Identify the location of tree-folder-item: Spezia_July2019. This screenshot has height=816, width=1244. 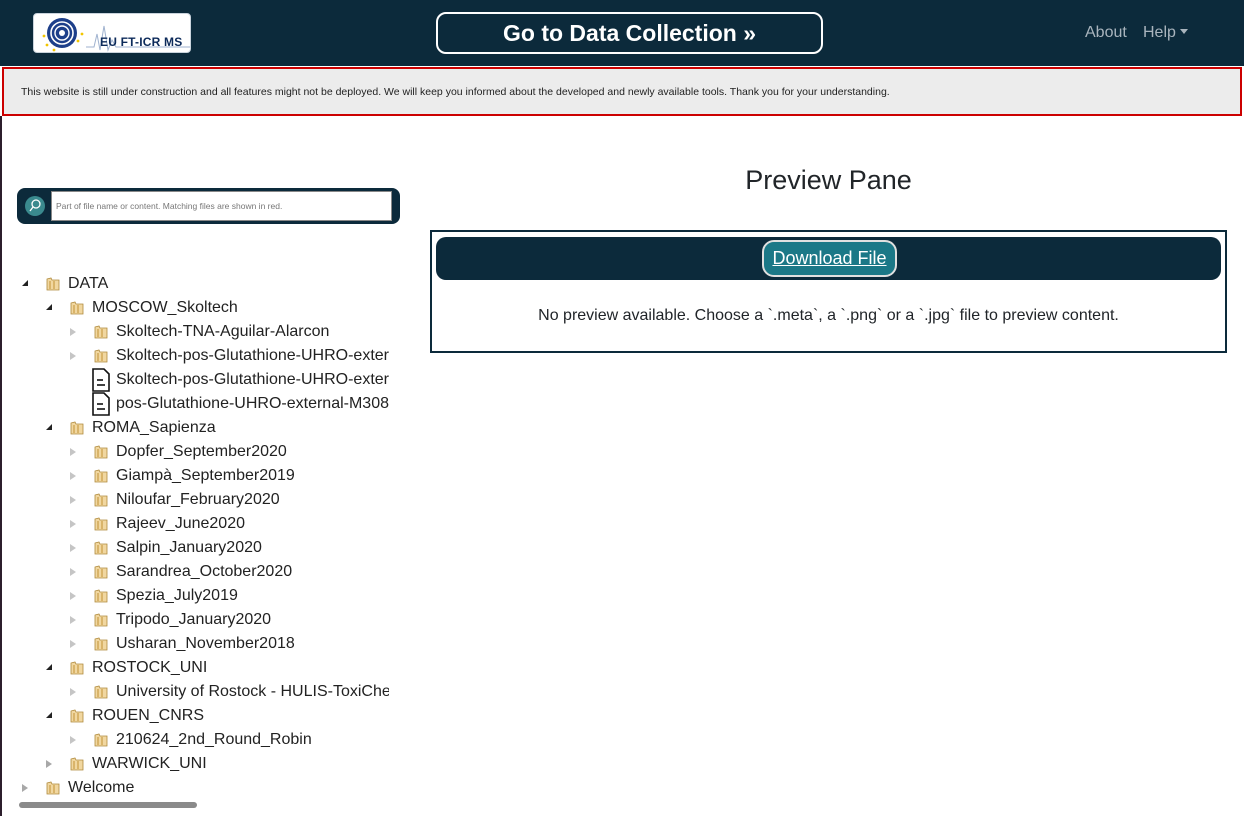
(203, 596).